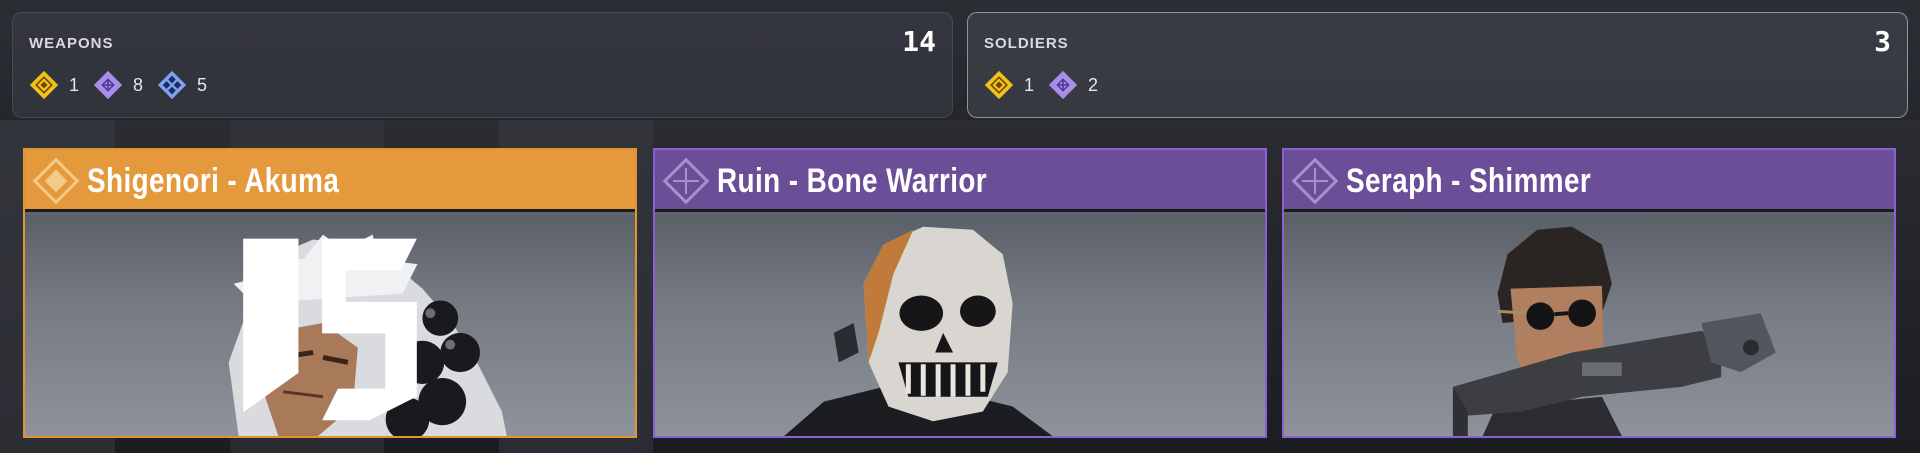  I want to click on soldiers-label: SOLDIERS, so click(1026, 43).